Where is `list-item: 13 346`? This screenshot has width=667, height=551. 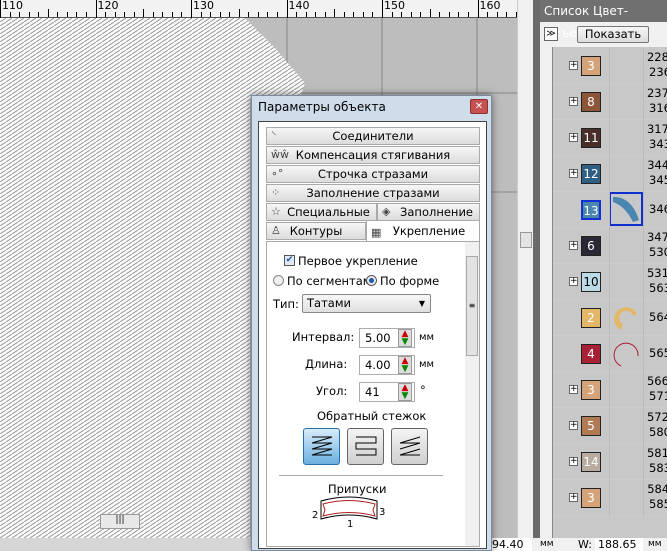 list-item: 13 346 is located at coordinates (610, 210).